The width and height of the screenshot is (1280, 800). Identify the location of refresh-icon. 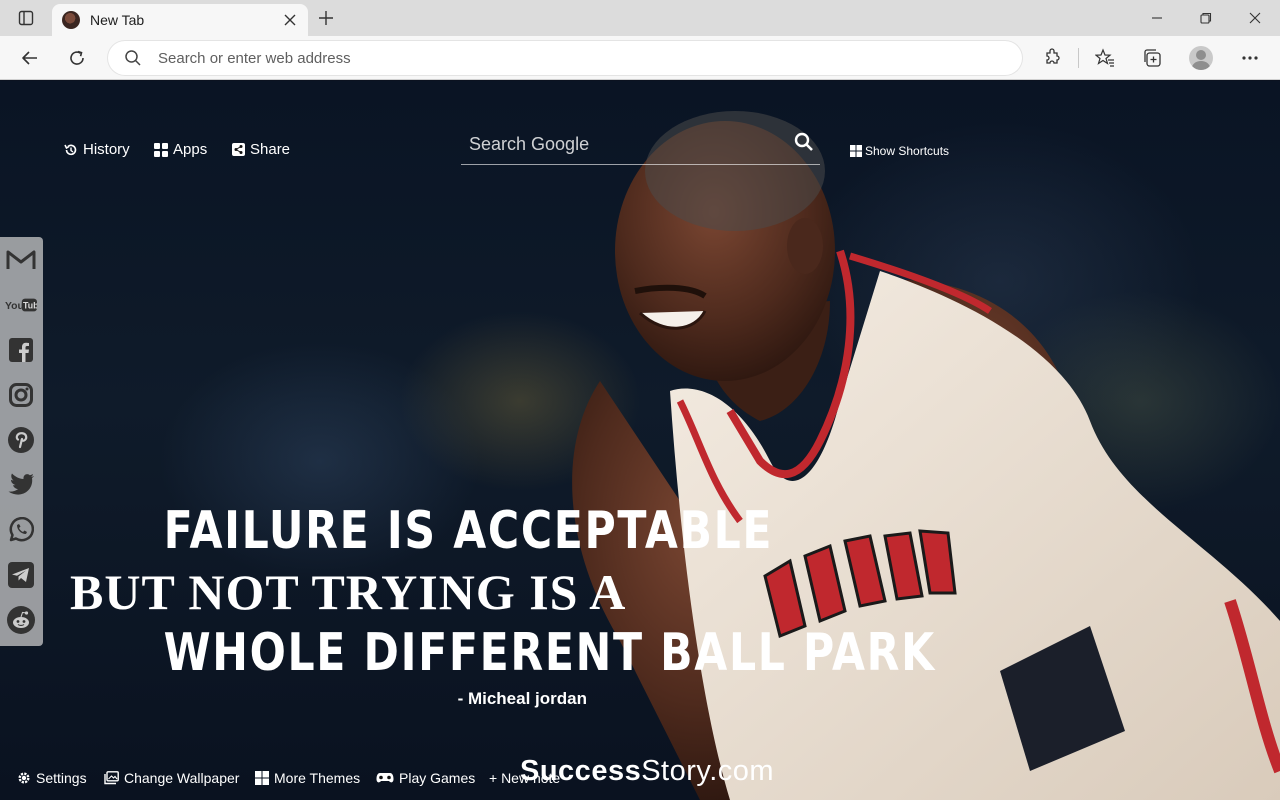
(77, 57).